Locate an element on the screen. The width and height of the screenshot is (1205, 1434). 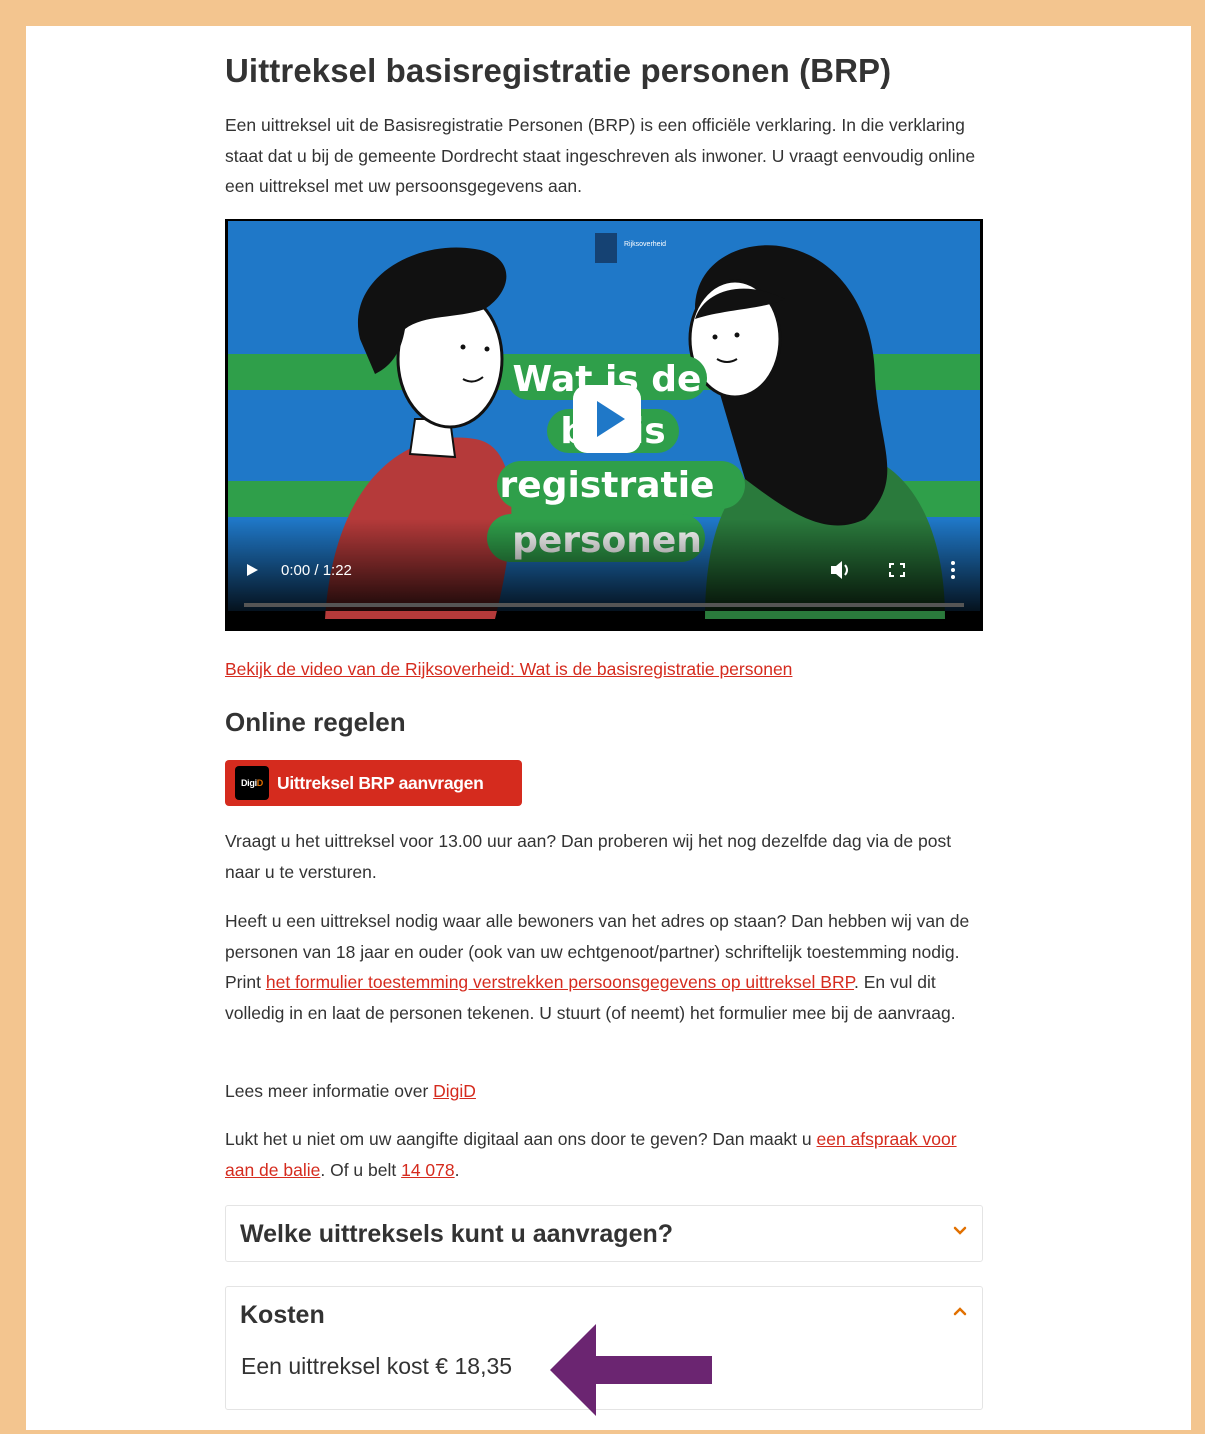
paragraph-digid: Lees meer informatie over DigiD is located at coordinates (605, 1091).